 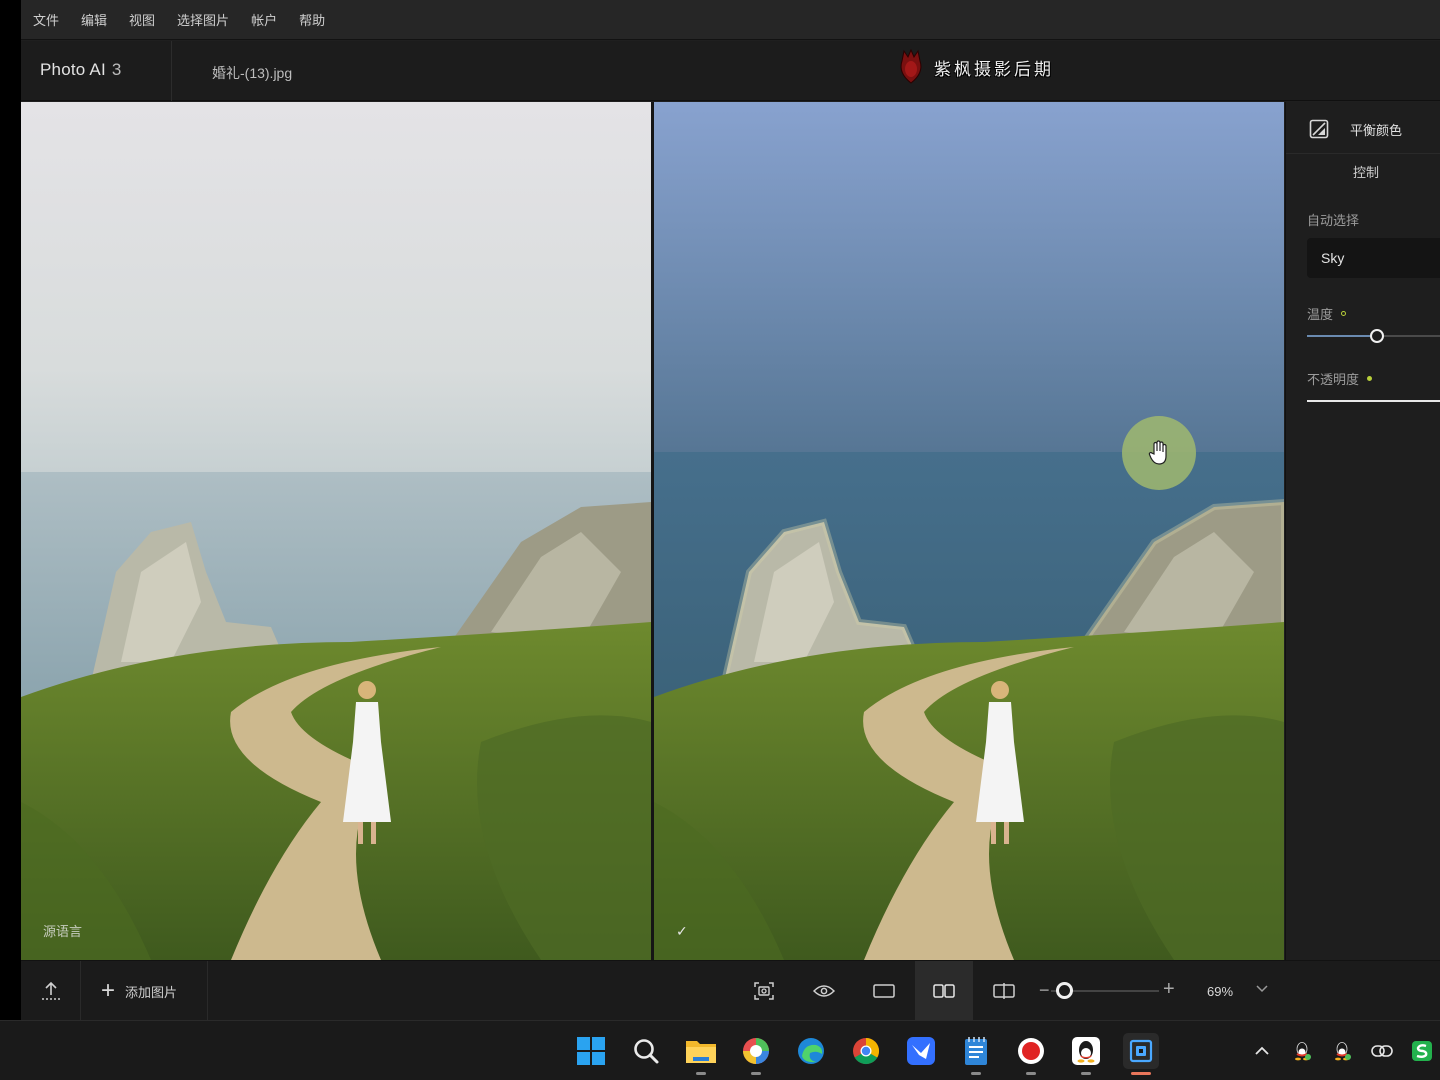 I want to click on taskbar-notepad, so click(x=976, y=1054).